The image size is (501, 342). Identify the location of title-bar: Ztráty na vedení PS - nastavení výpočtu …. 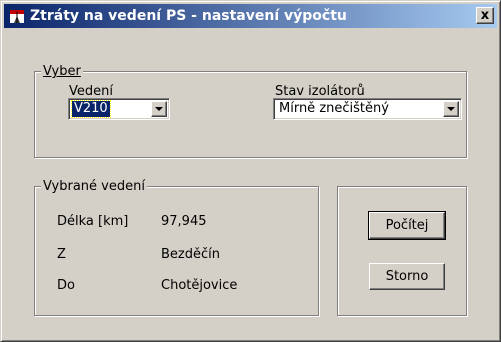
(250, 16).